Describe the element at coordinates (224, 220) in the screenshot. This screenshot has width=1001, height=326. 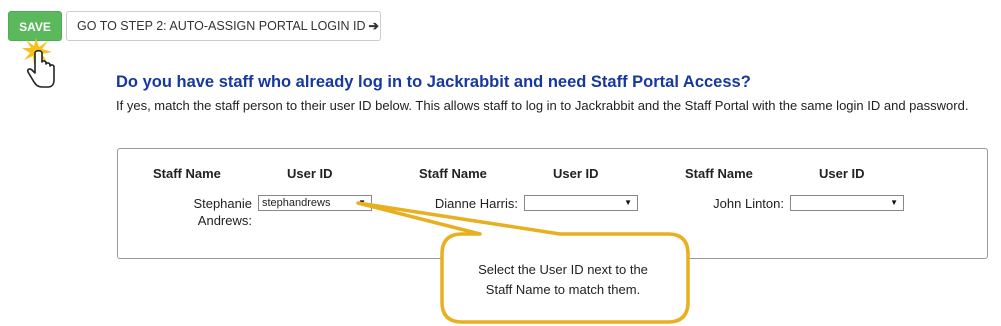
I see `staff-name-line: Andrews:` at that location.